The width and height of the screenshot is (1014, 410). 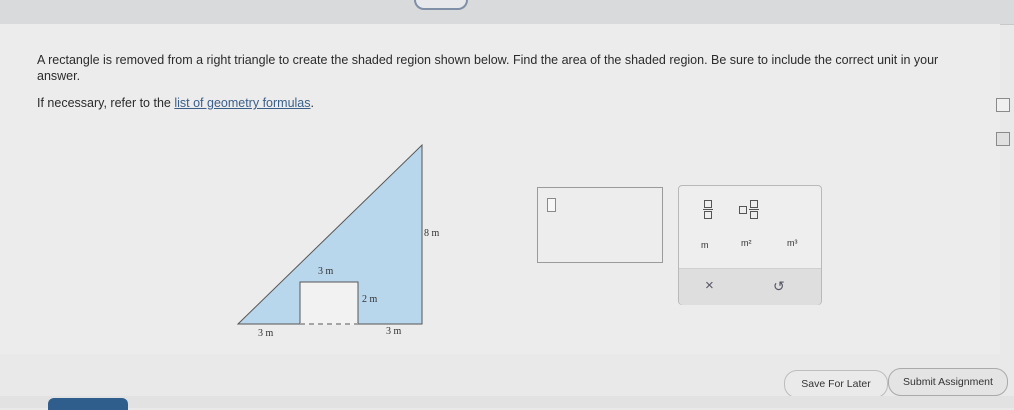 I want to click on refer-prefix: If necessary, refer to the, so click(x=106, y=103).